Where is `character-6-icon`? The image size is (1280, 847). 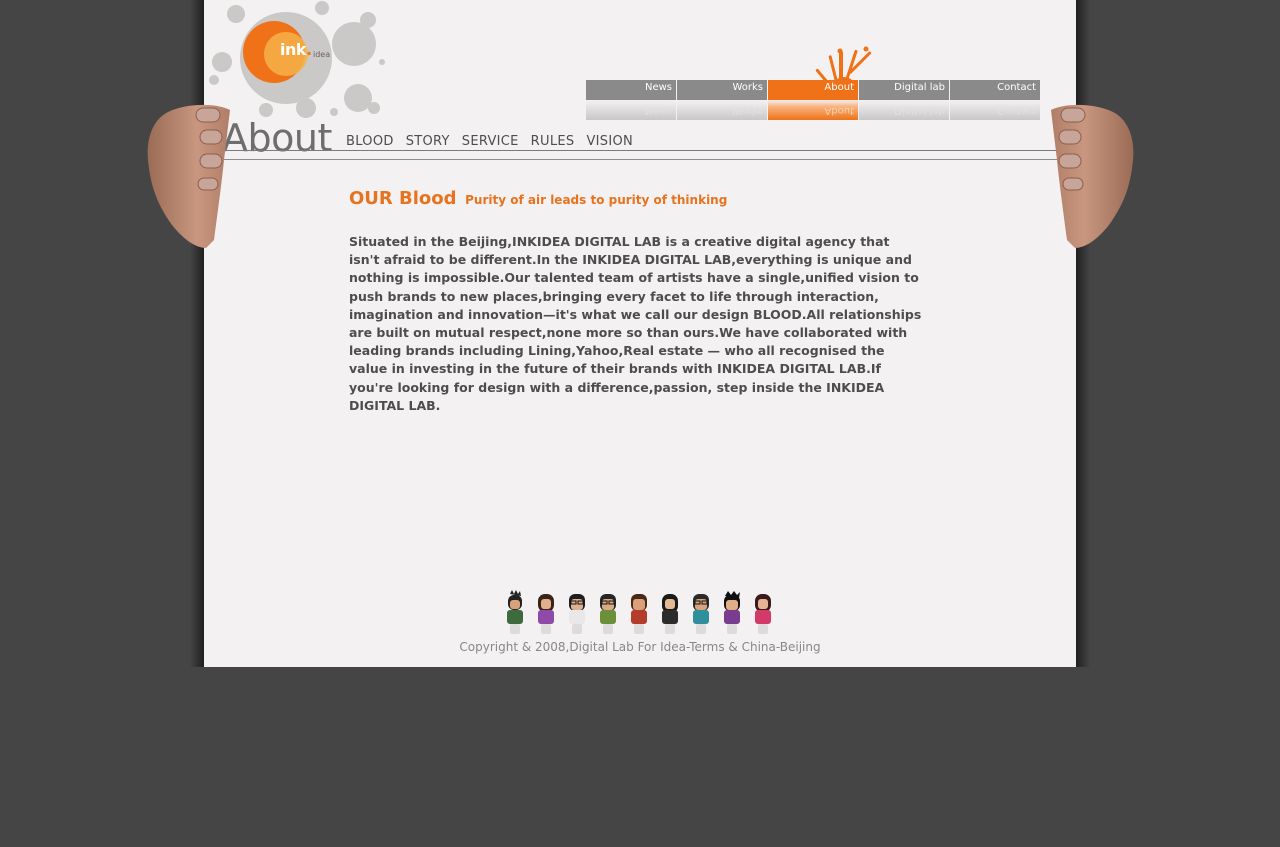
character-6-icon is located at coordinates (670, 613).